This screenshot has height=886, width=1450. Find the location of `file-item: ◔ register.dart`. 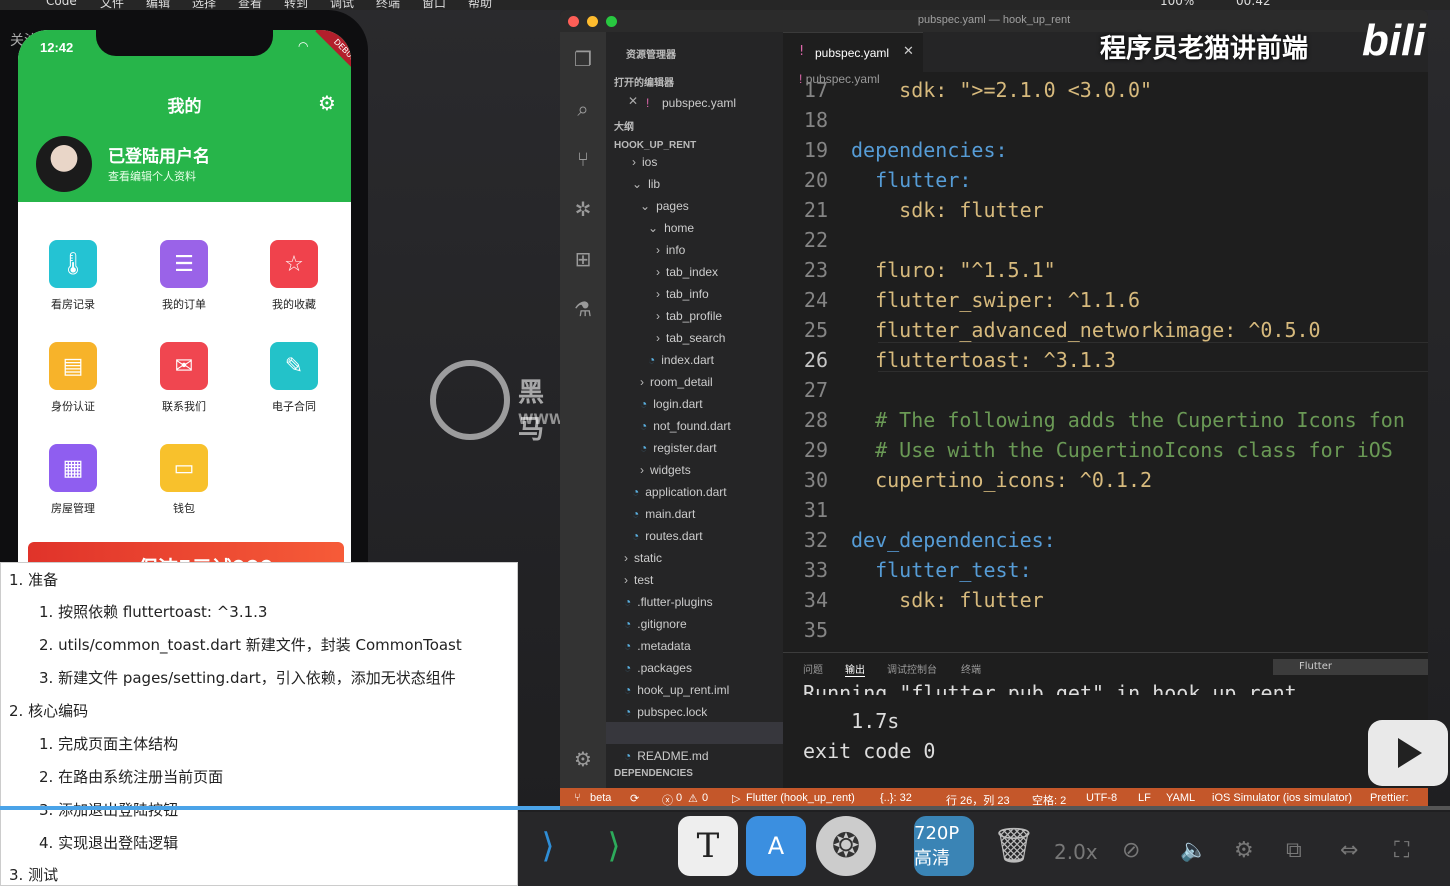

file-item: ◔ register.dart is located at coordinates (678, 448).